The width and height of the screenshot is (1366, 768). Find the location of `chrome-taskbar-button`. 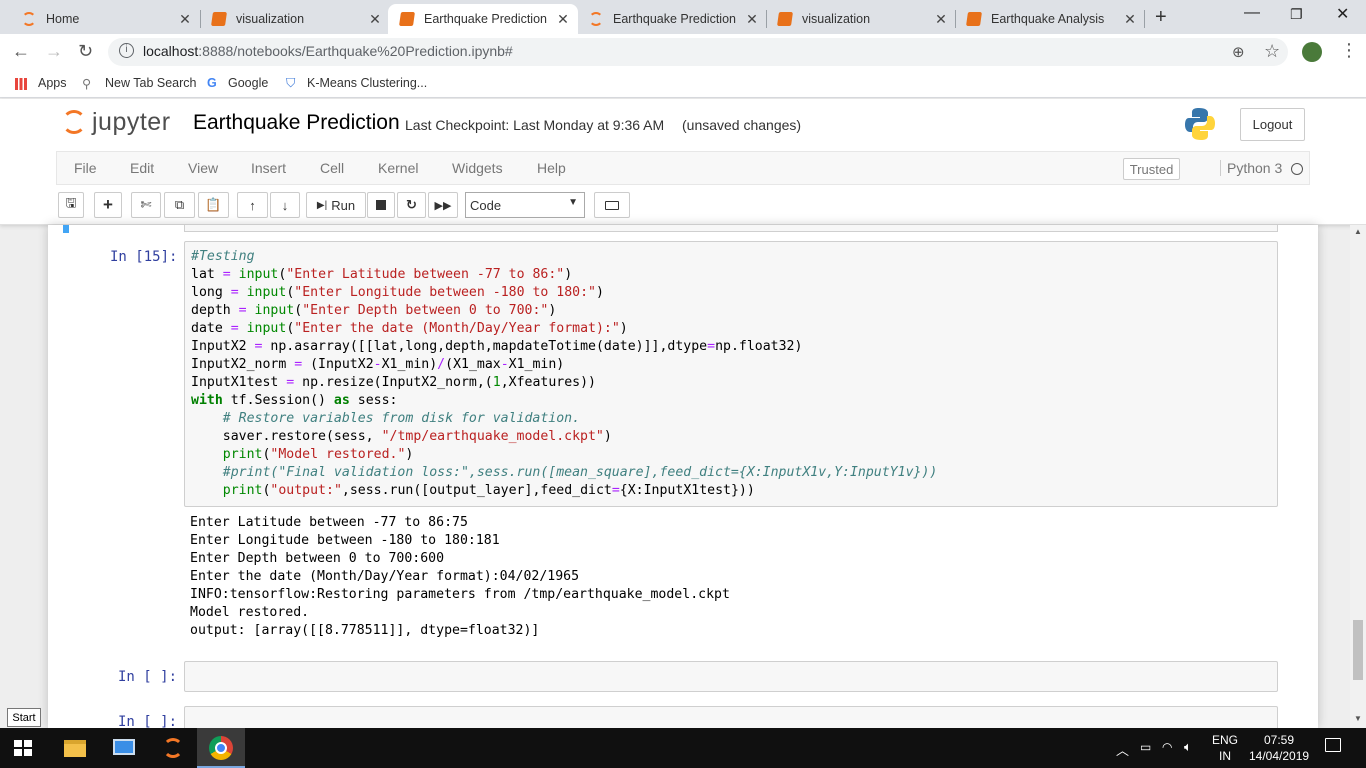

chrome-taskbar-button is located at coordinates (221, 748).